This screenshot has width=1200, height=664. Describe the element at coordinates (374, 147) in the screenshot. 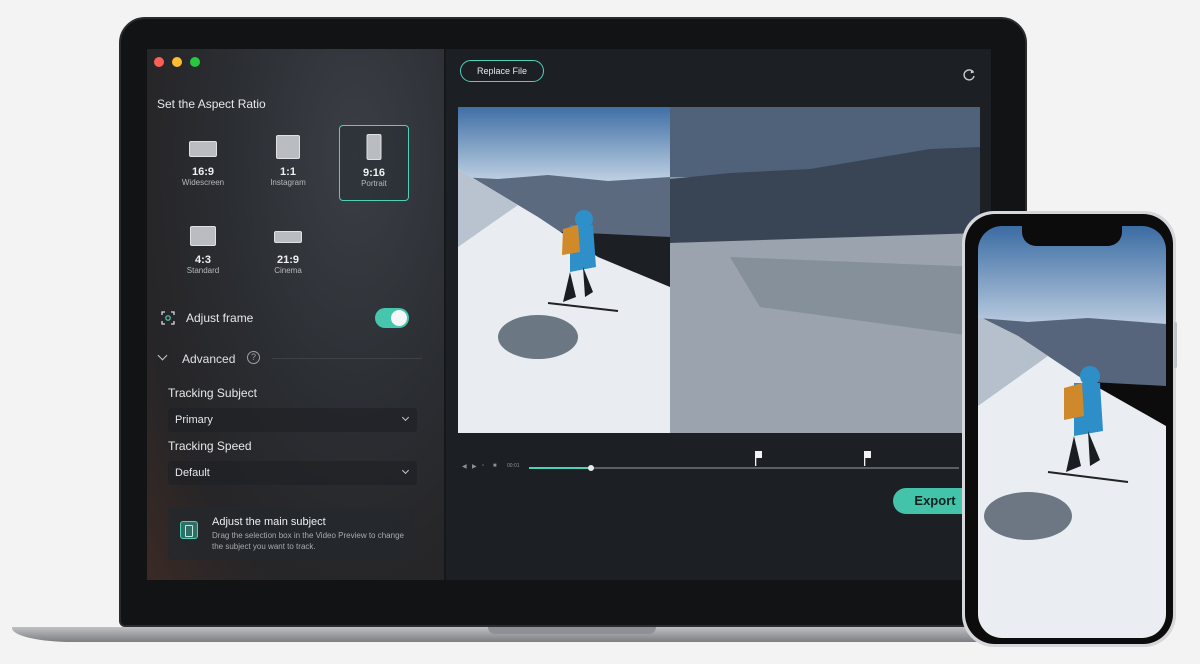

I see `portrait-icon` at that location.